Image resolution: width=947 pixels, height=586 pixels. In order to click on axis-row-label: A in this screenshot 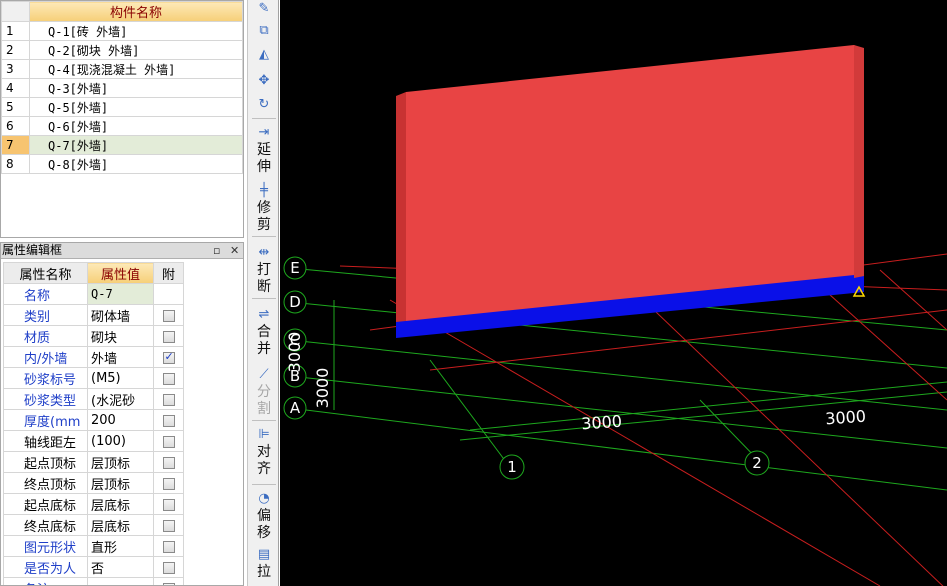, I will do `click(295, 408)`.